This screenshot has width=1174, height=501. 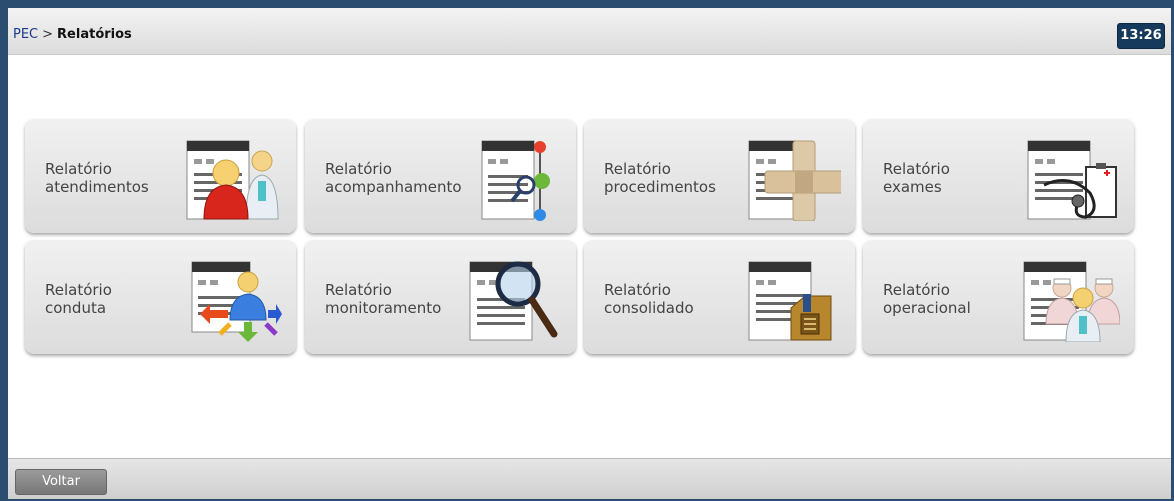 What do you see at coordinates (513, 301) in the screenshot?
I see `magnifier-report-icon` at bounding box center [513, 301].